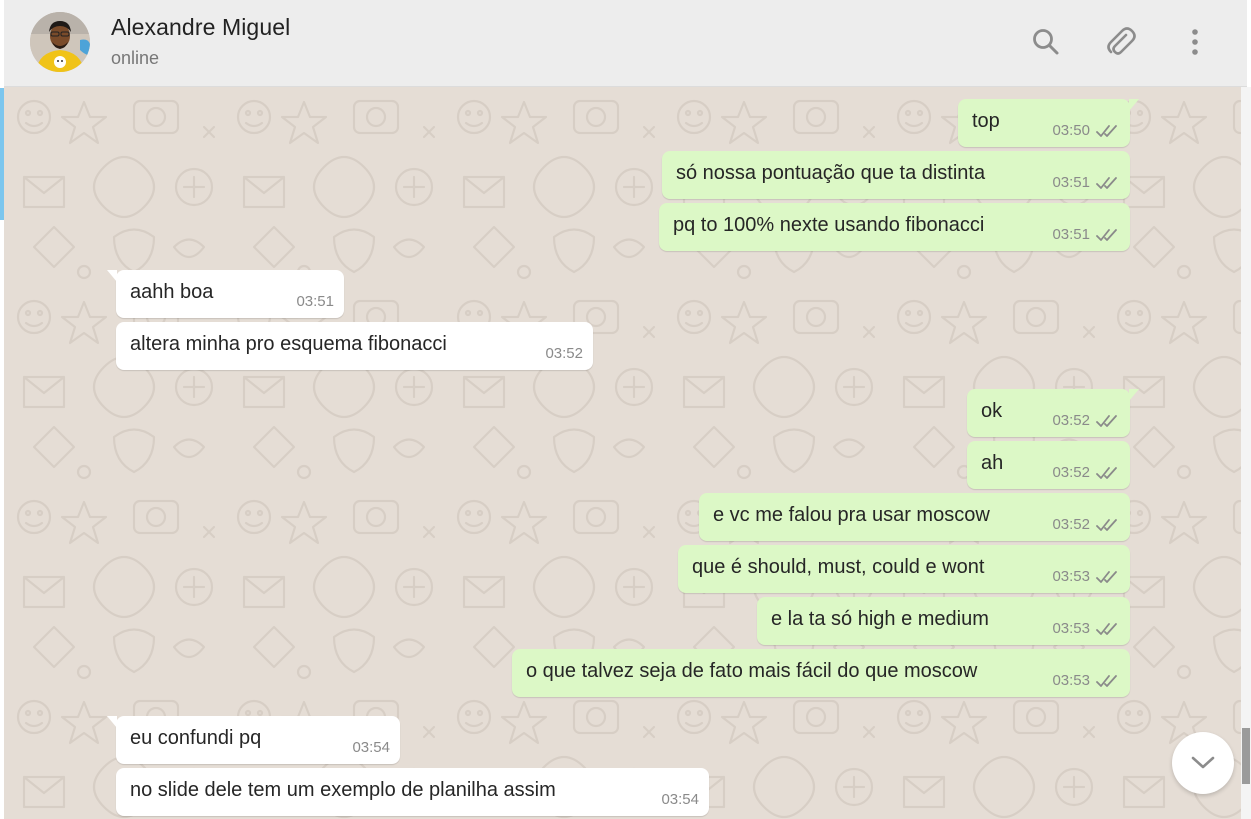 The image size is (1251, 819). I want to click on message-text: e vc me falou pra usar moscow, so click(851, 515).